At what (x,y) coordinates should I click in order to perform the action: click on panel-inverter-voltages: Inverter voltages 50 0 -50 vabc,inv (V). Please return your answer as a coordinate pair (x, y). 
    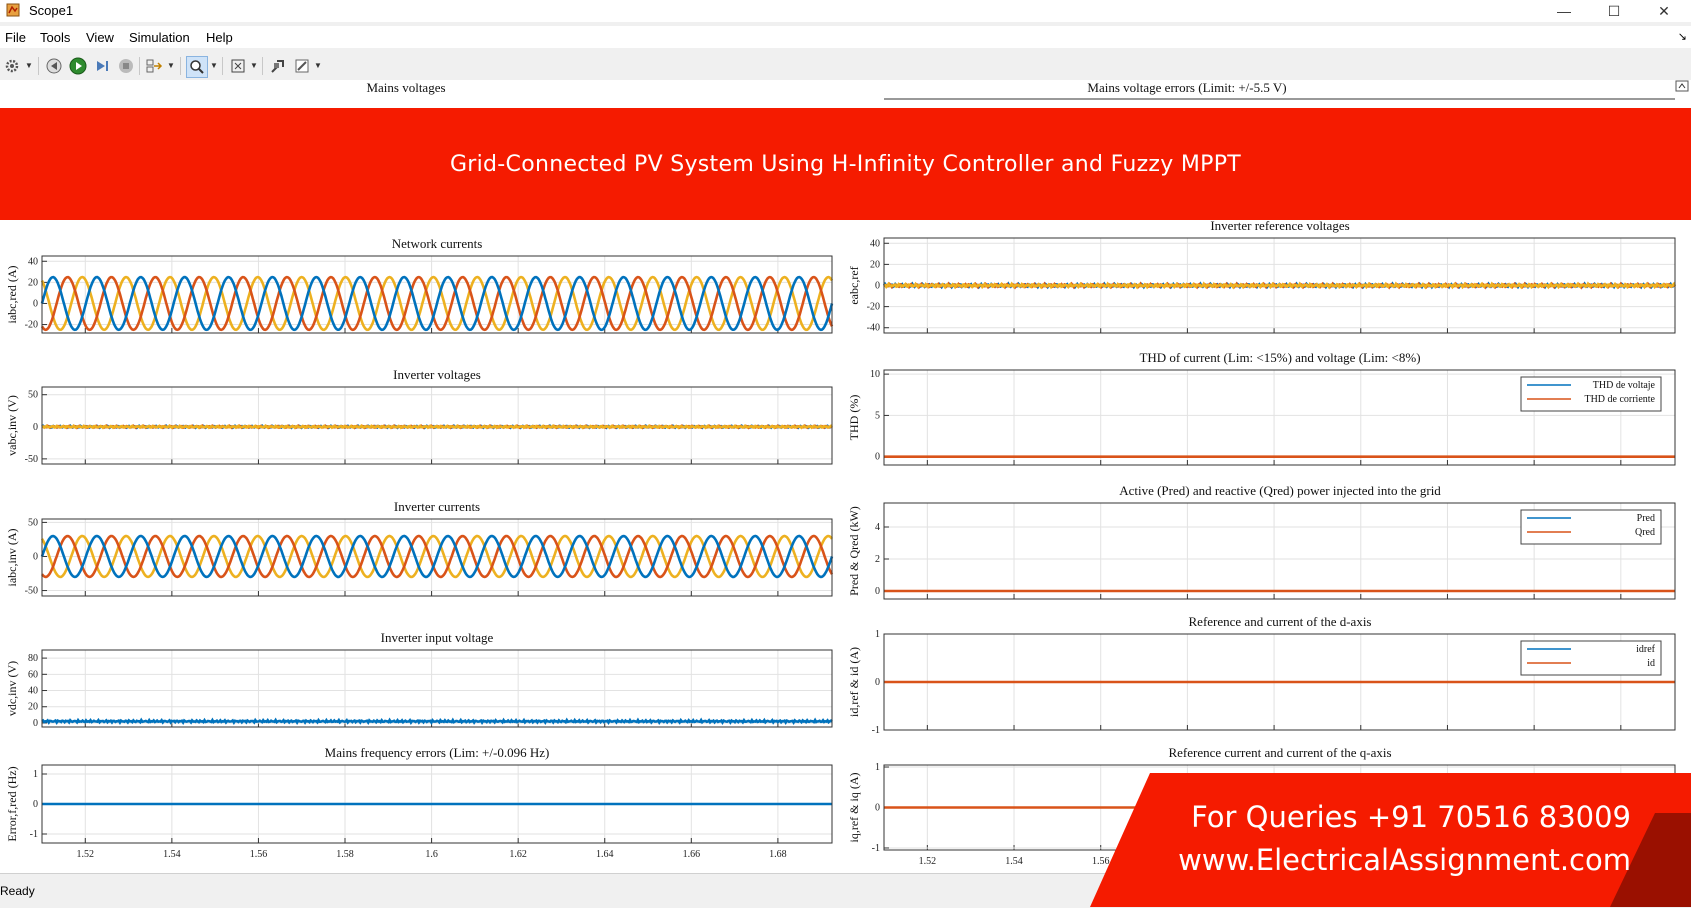
    Looking at the image, I should click on (419, 416).